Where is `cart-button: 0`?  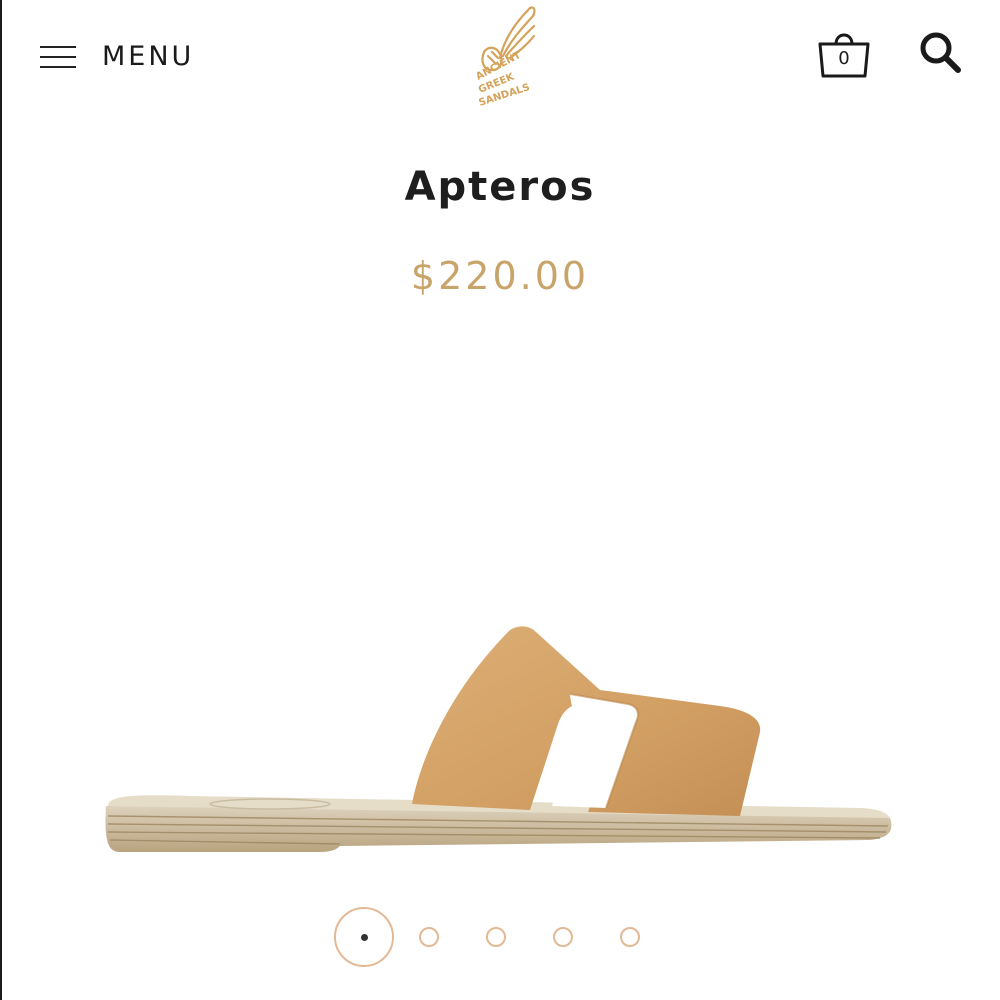
cart-button: 0 is located at coordinates (844, 54).